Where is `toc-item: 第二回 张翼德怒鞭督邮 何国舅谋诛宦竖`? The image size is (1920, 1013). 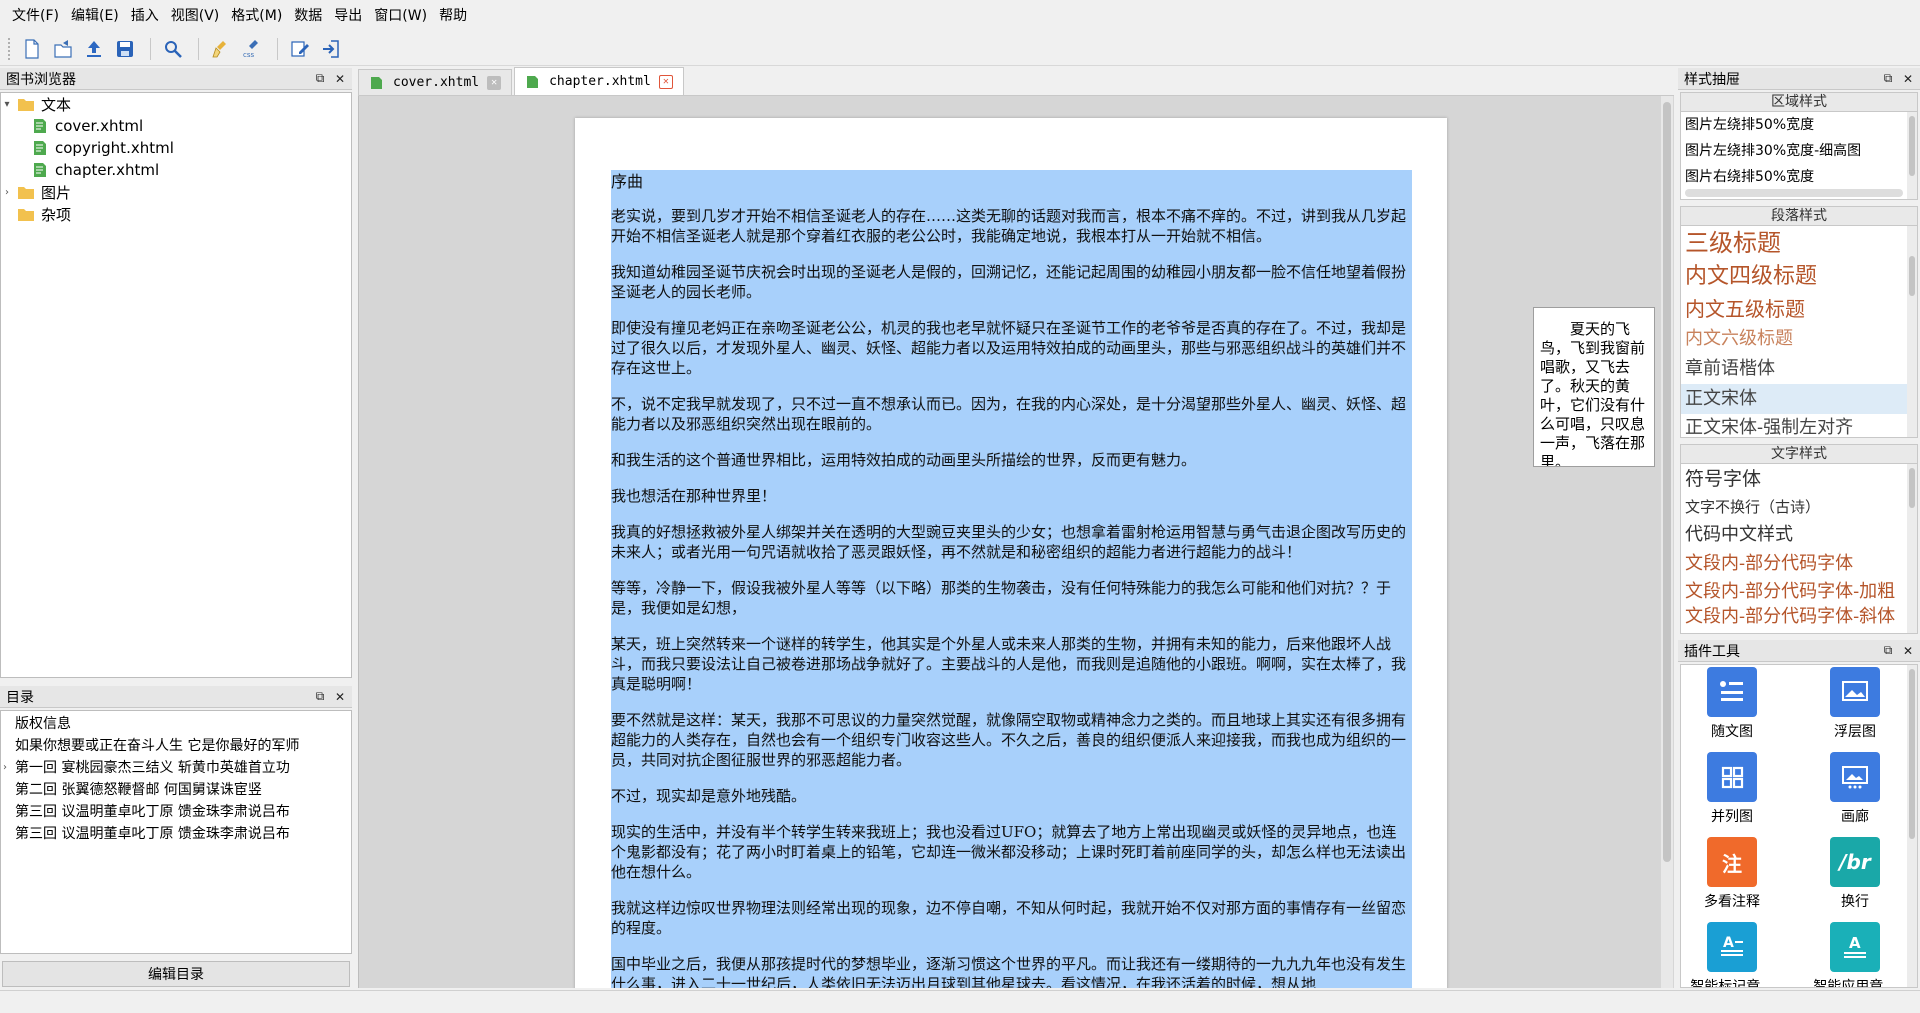 toc-item: 第二回 张翼德怒鞭督邮 何国舅谋诛宦竖 is located at coordinates (176, 790).